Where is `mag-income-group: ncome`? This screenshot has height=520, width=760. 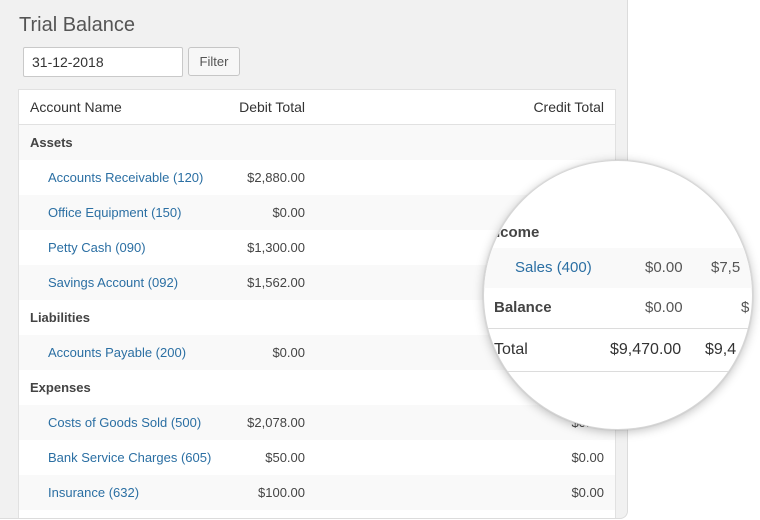 mag-income-group: ncome is located at coordinates (618, 233).